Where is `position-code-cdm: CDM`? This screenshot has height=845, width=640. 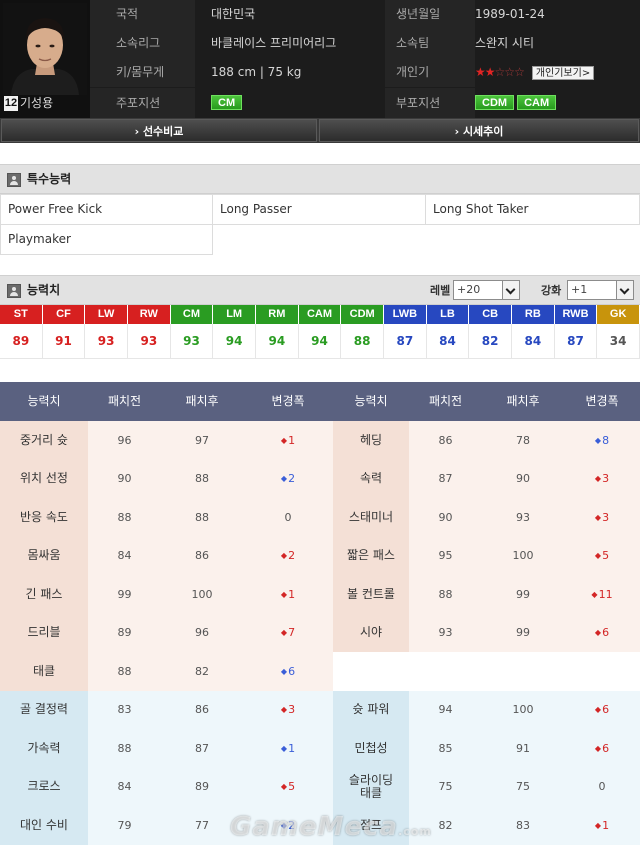
position-code-cdm: CDM is located at coordinates (362, 314).